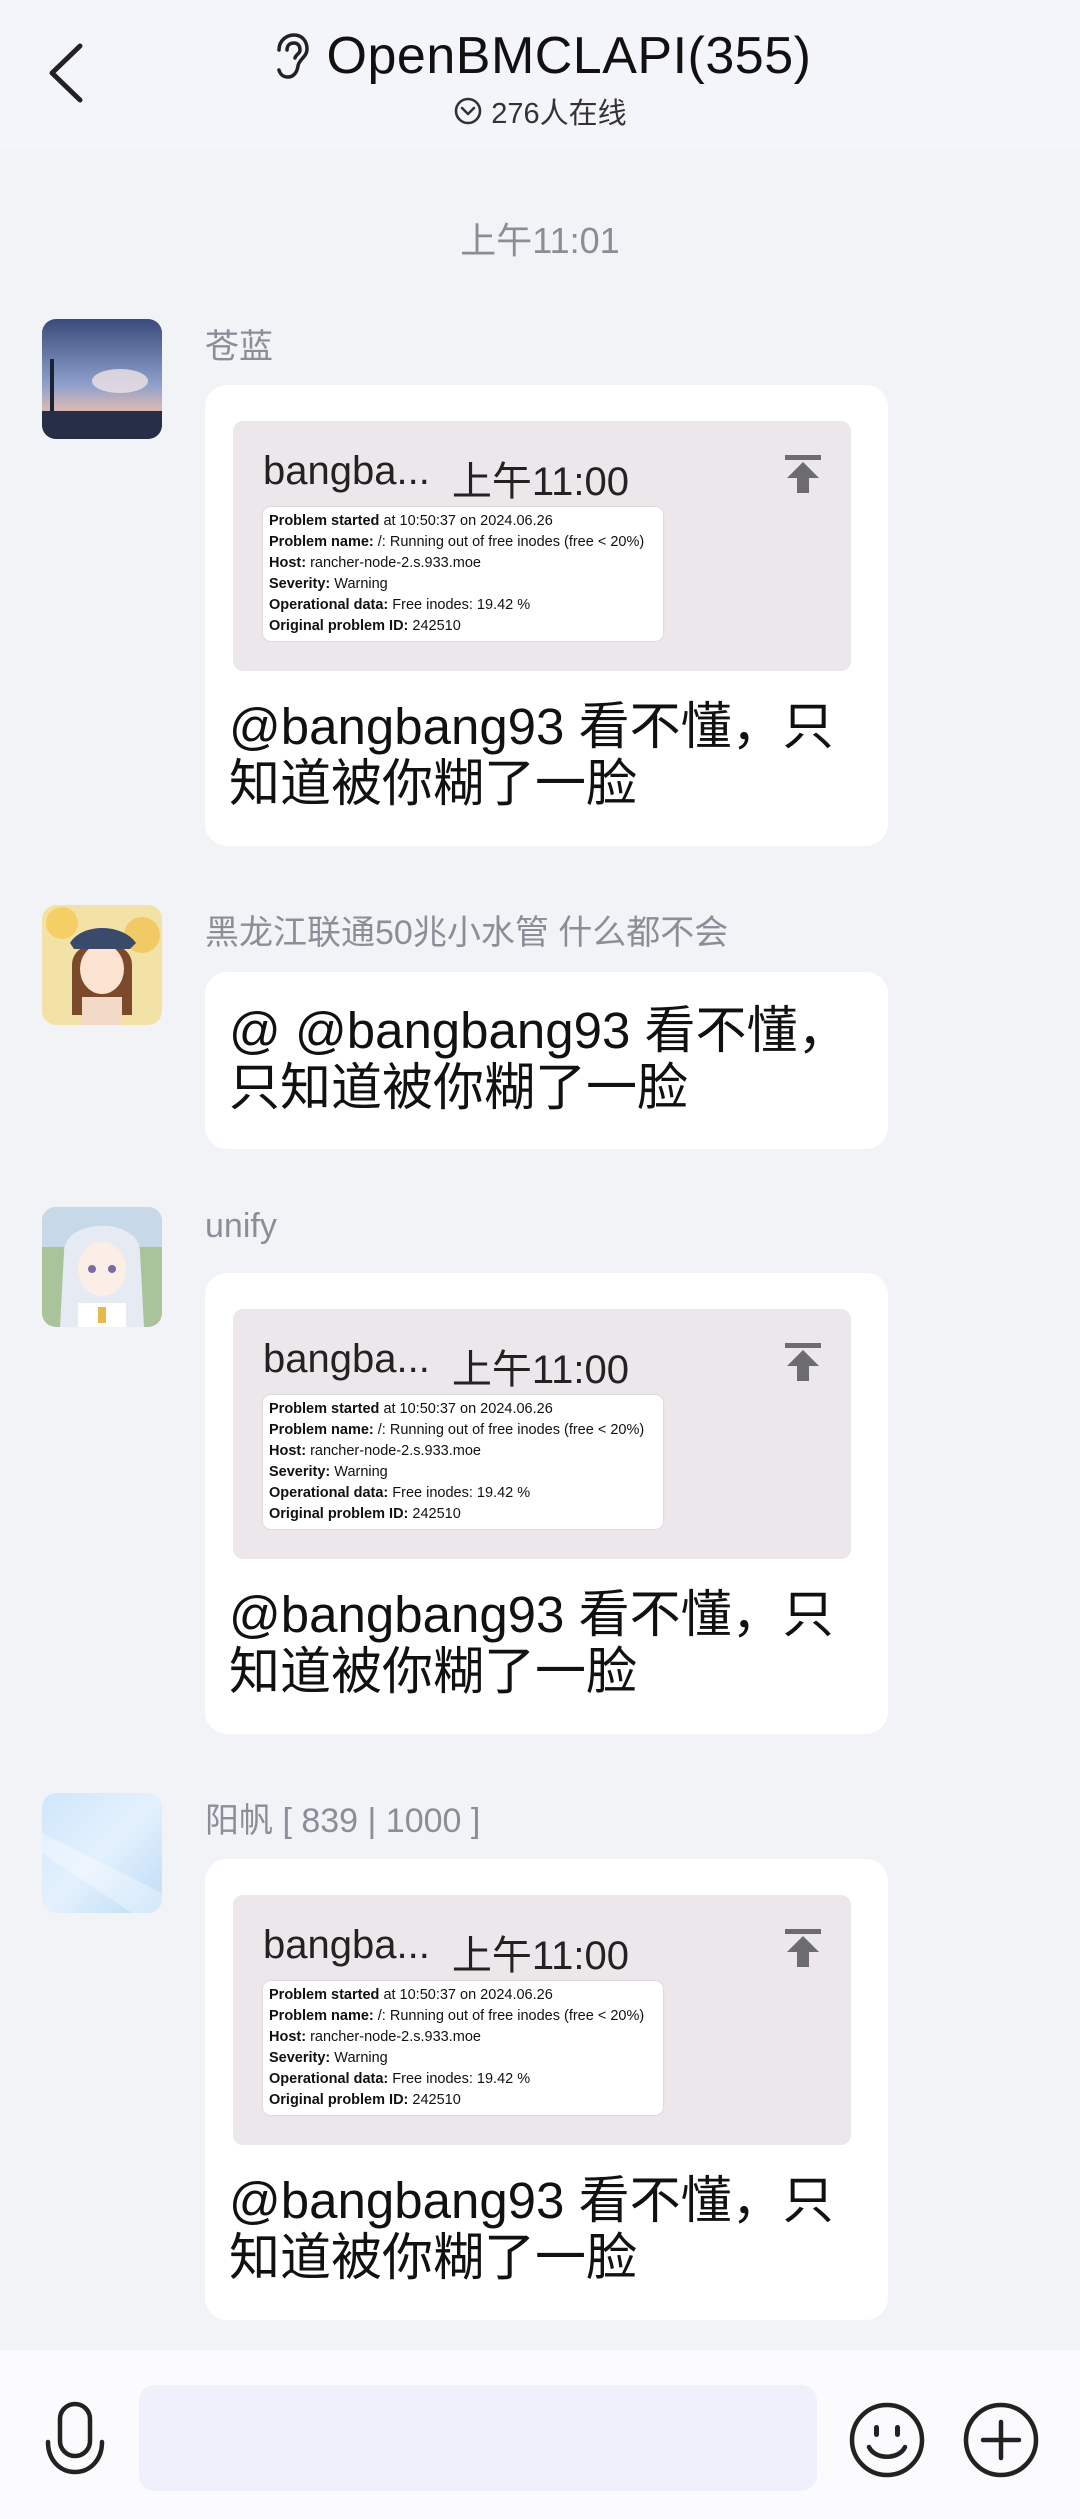 The width and height of the screenshot is (1080, 2519). Describe the element at coordinates (467, 933) in the screenshot. I see `sender-name: 黑龙江联通50兆小水管 什么都不会` at that location.